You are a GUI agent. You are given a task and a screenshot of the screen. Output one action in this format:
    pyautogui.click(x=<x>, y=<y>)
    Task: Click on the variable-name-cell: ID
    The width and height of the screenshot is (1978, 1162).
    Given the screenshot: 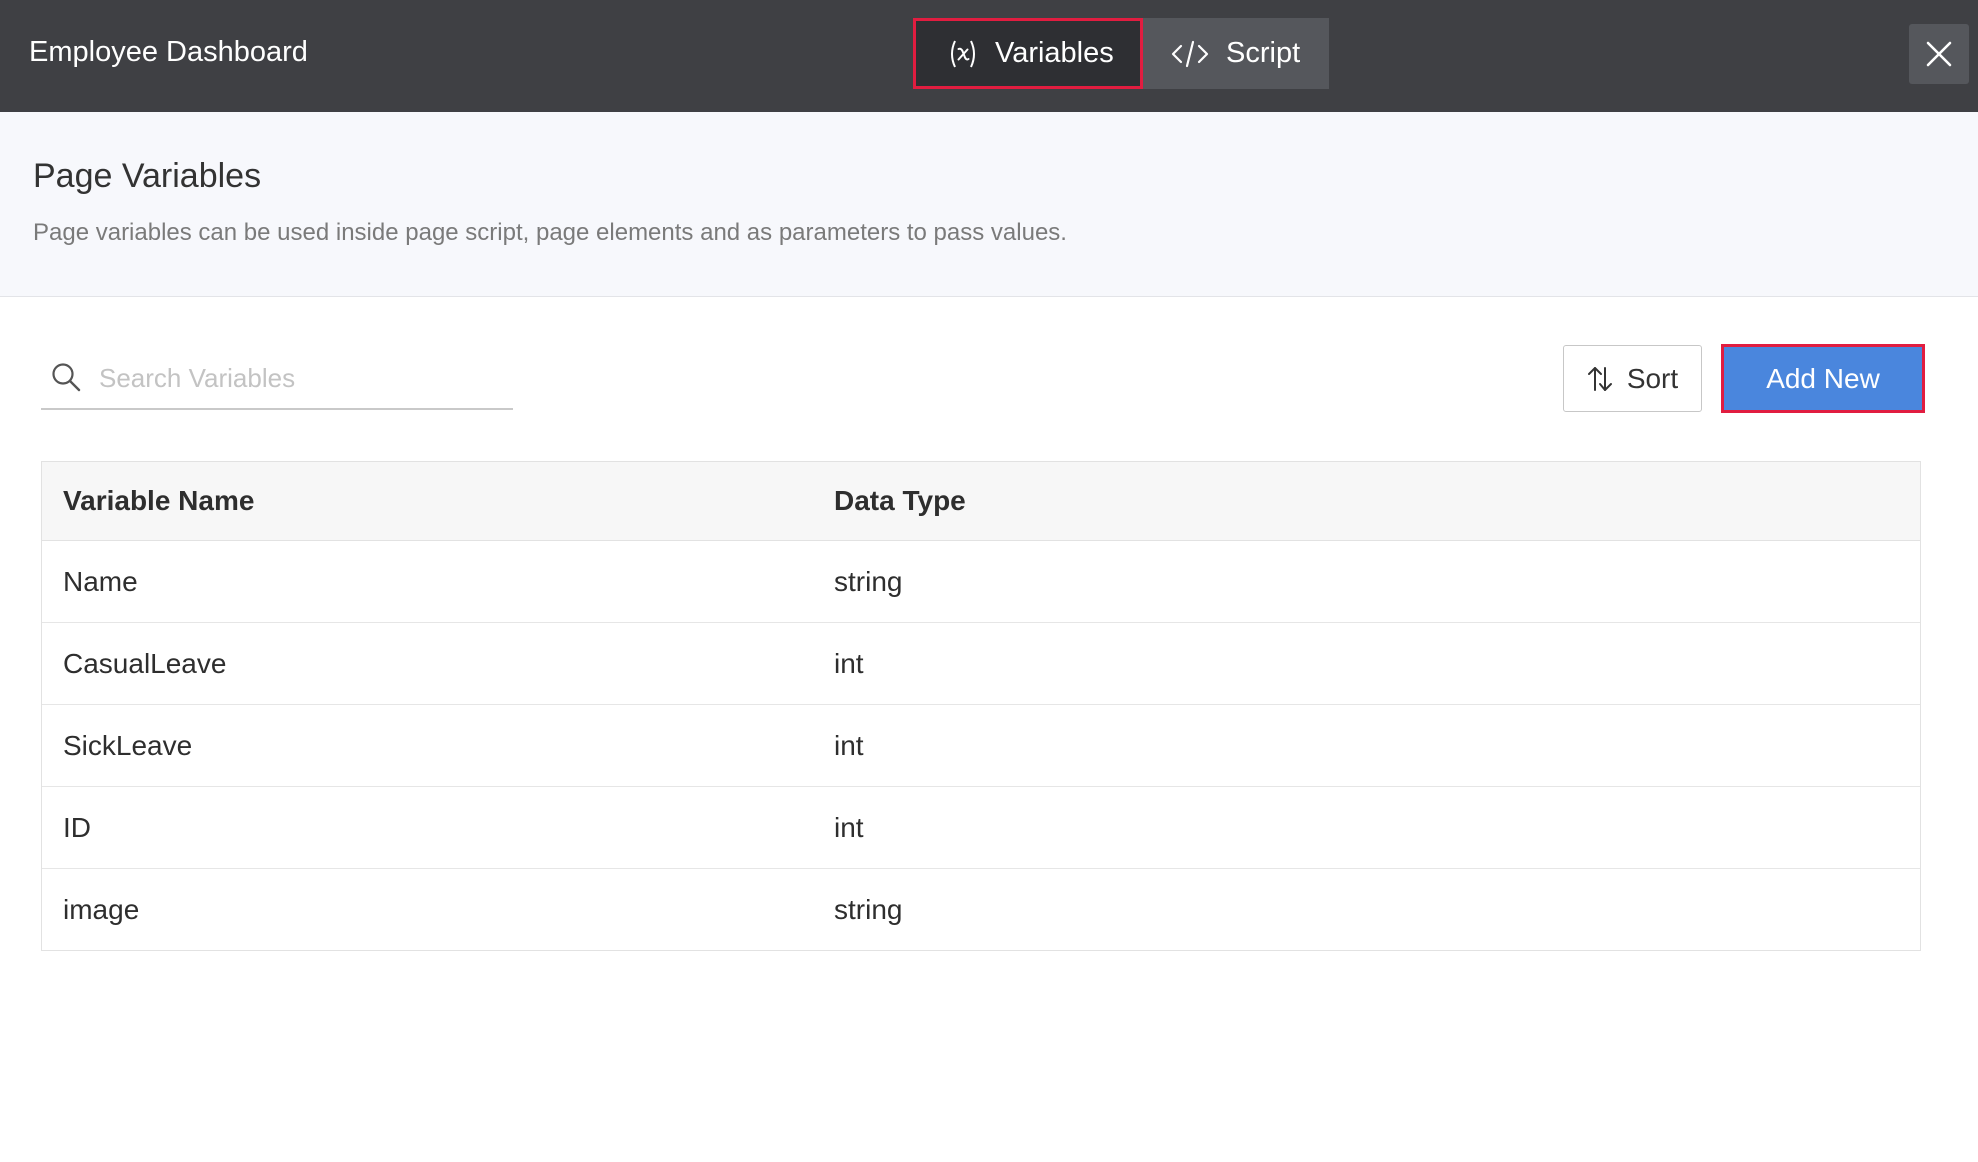 What is the action you would take?
    pyautogui.click(x=77, y=827)
    